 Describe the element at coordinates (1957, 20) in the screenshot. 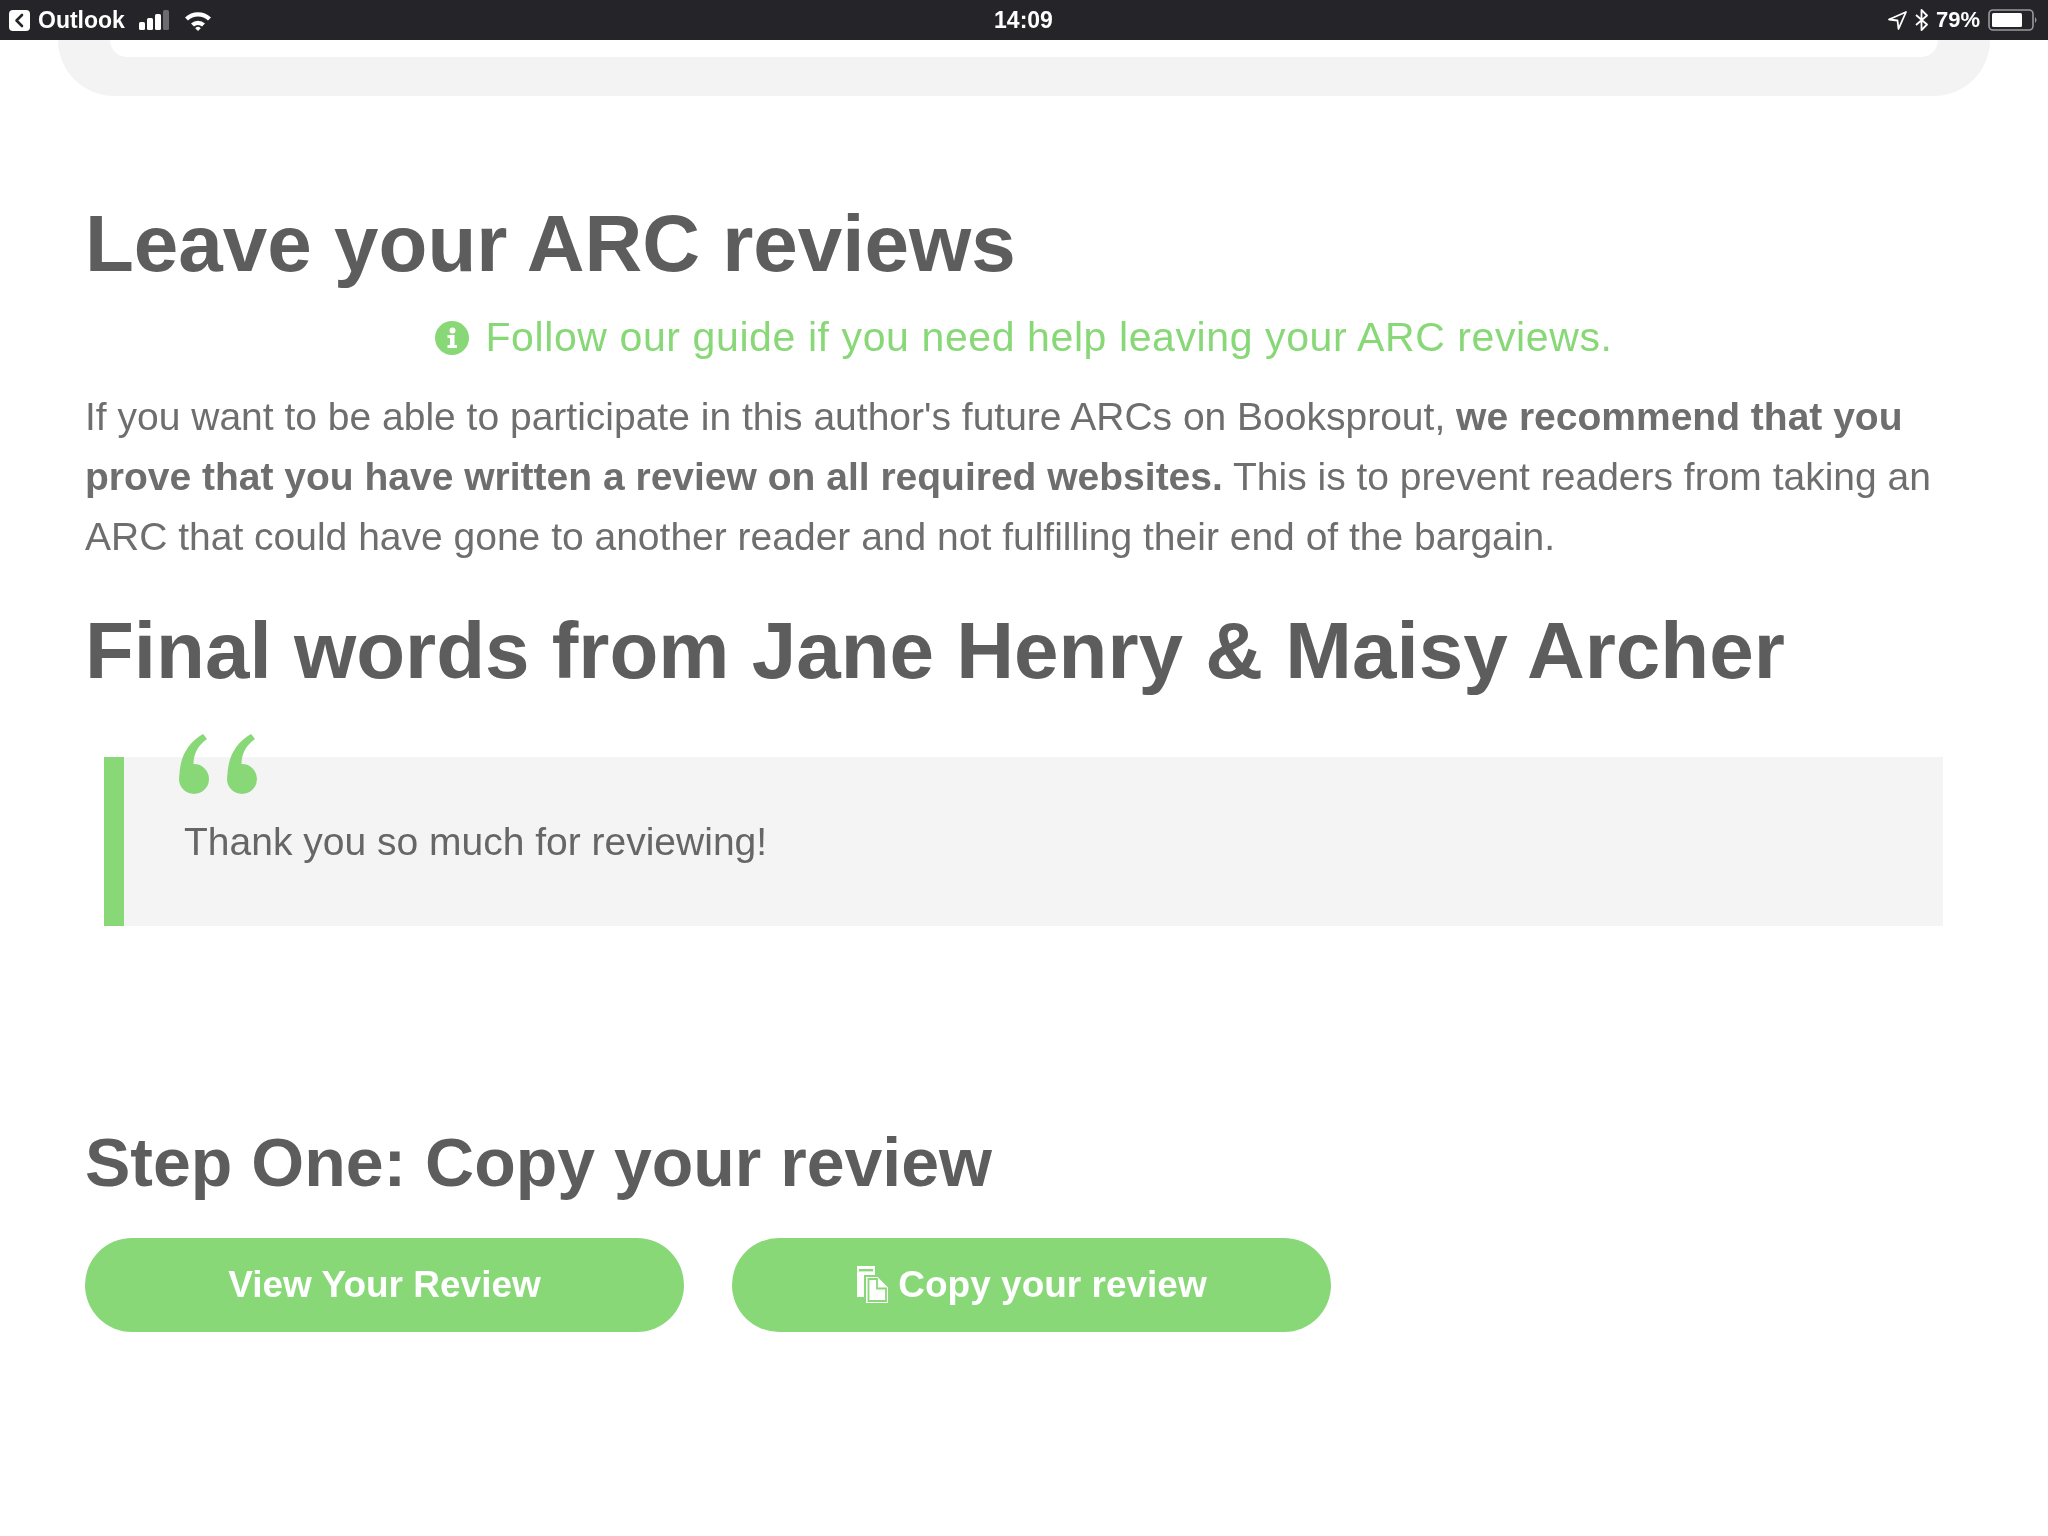

I see `battery-percentage: 79%` at that location.